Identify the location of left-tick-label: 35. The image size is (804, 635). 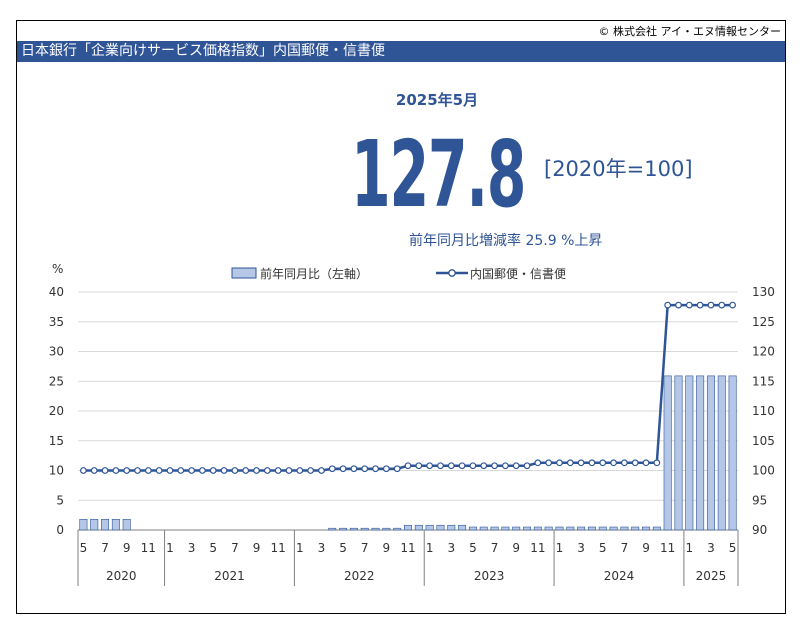
(56, 322).